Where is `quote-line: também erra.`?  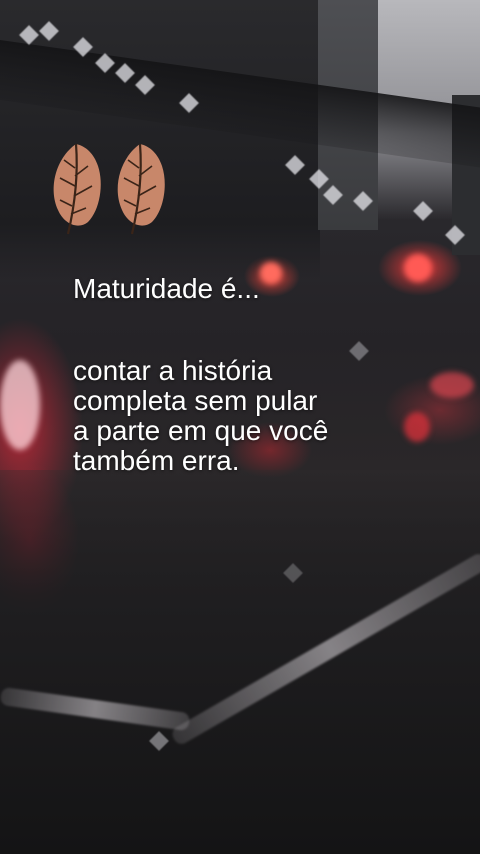
quote-line: também erra. is located at coordinates (156, 460).